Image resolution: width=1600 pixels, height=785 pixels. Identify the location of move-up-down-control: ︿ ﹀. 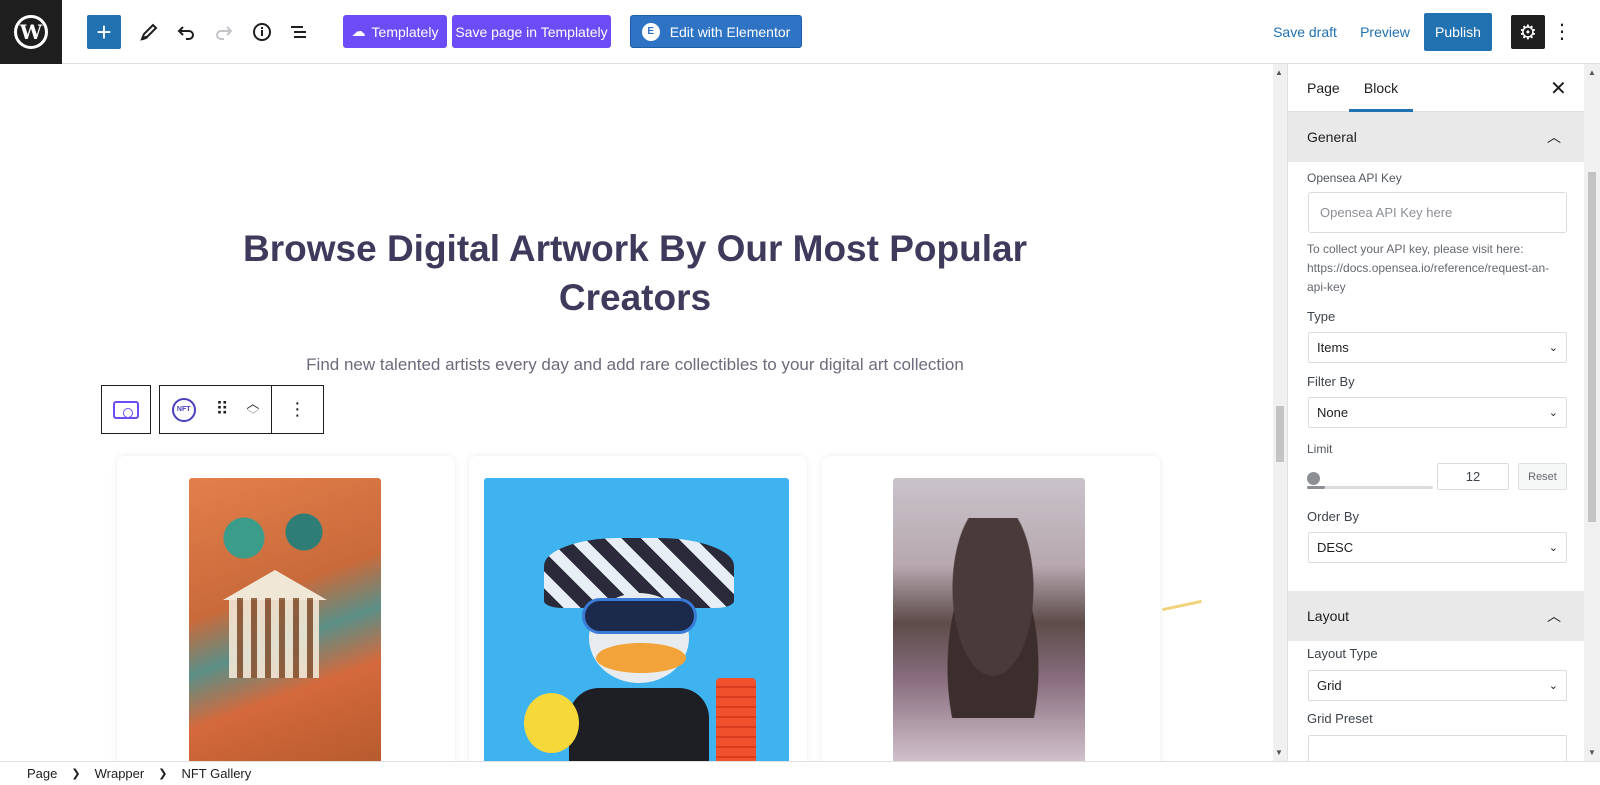
(253, 409).